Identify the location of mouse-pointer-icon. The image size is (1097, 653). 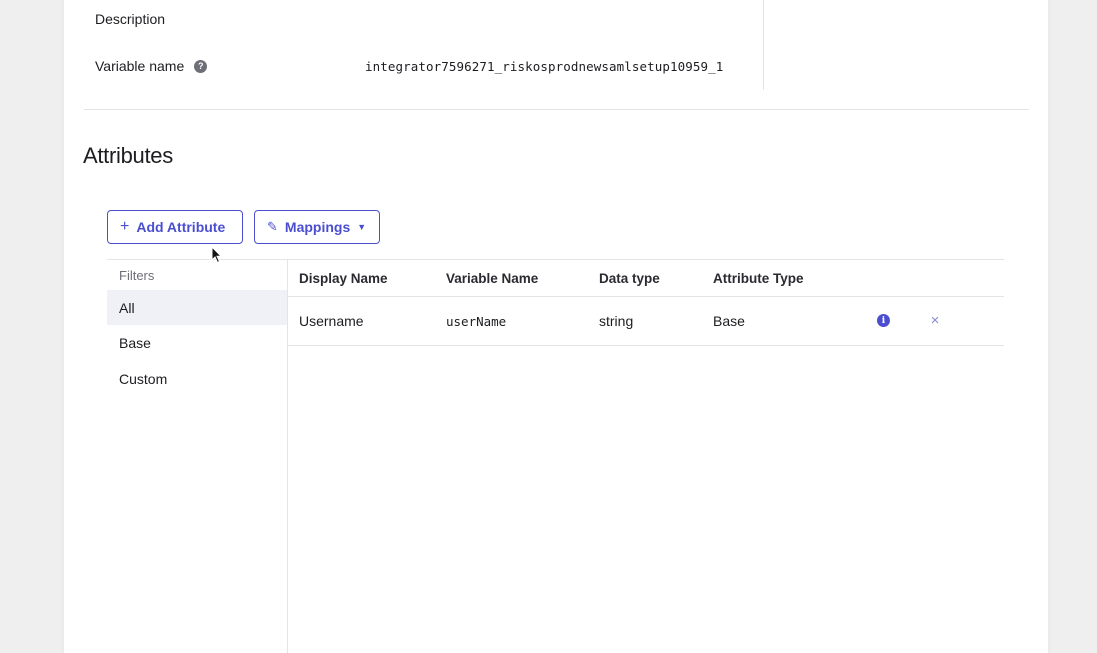
(217, 255).